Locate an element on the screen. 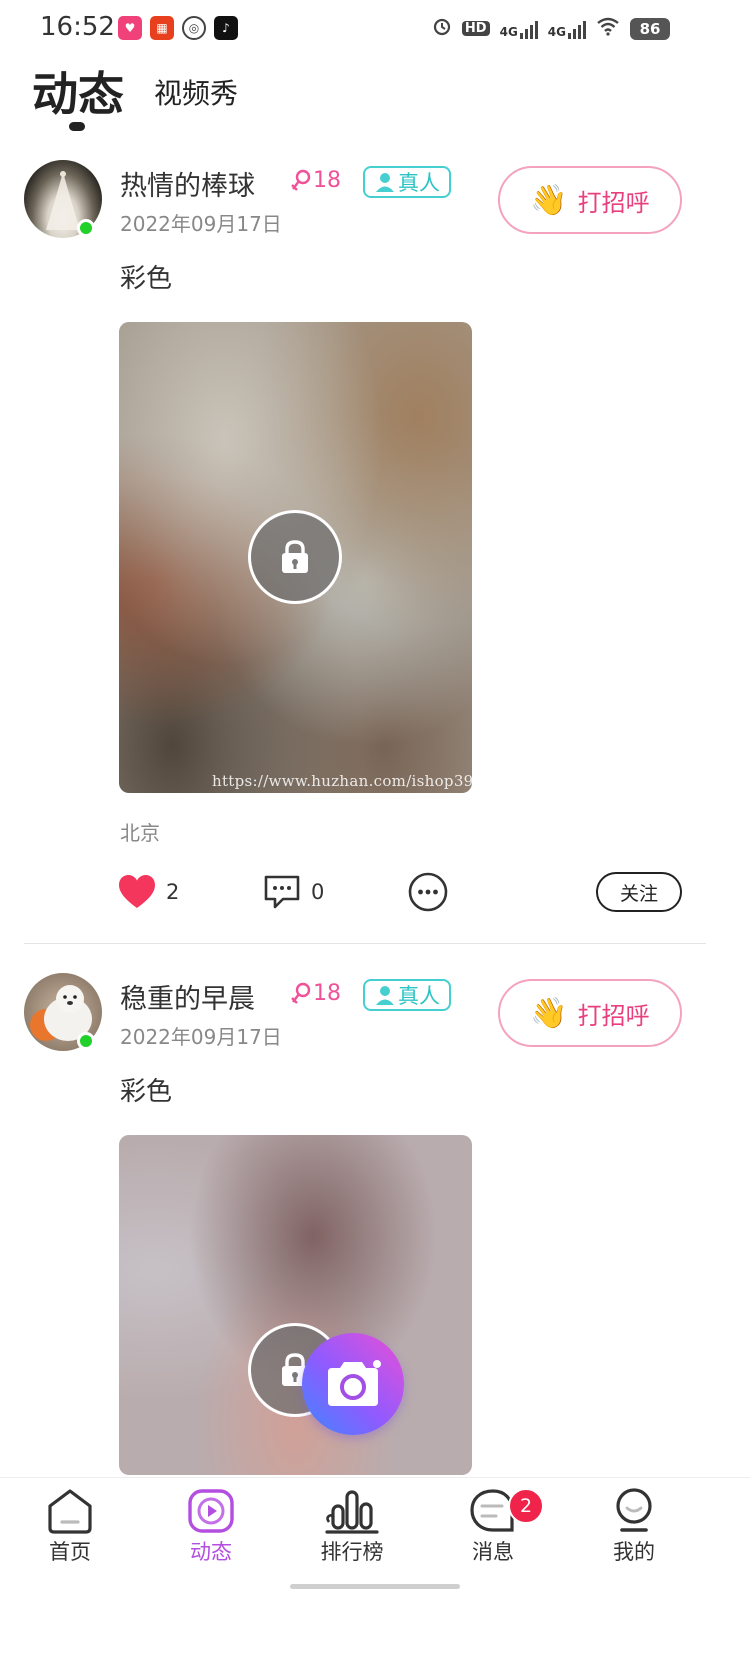 The height and width of the screenshot is (1667, 750). follow-button: 关注 is located at coordinates (639, 892).